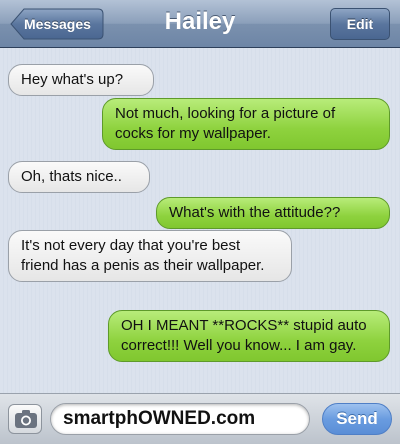 This screenshot has height=444, width=400. Describe the element at coordinates (159, 418) in the screenshot. I see `message-input-text: smartphOWNED.com` at that location.